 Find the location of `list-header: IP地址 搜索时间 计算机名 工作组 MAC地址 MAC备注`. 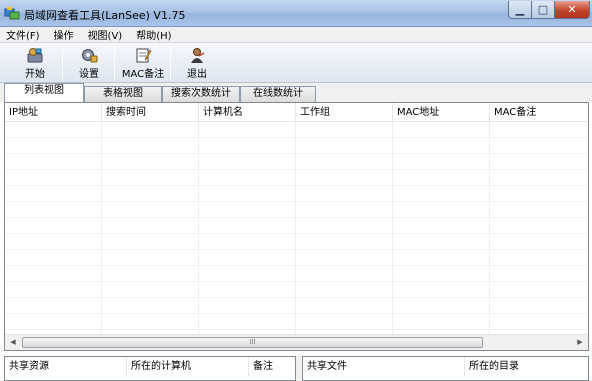

list-header: IP地址 搜索时间 计算机名 工作组 MAC地址 MAC备注 is located at coordinates (296, 112).